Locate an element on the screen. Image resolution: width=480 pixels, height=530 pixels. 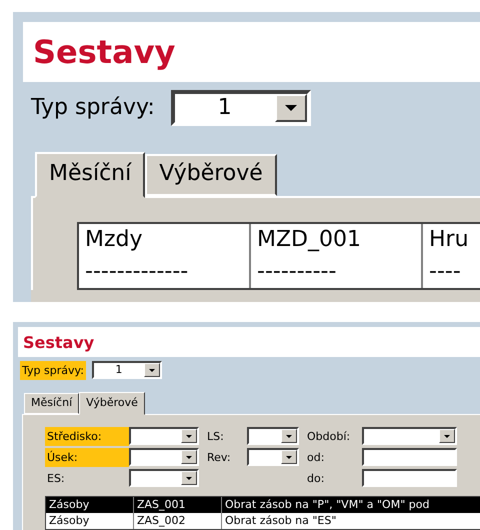
list-cell: Mzdy is located at coordinates (165, 240).